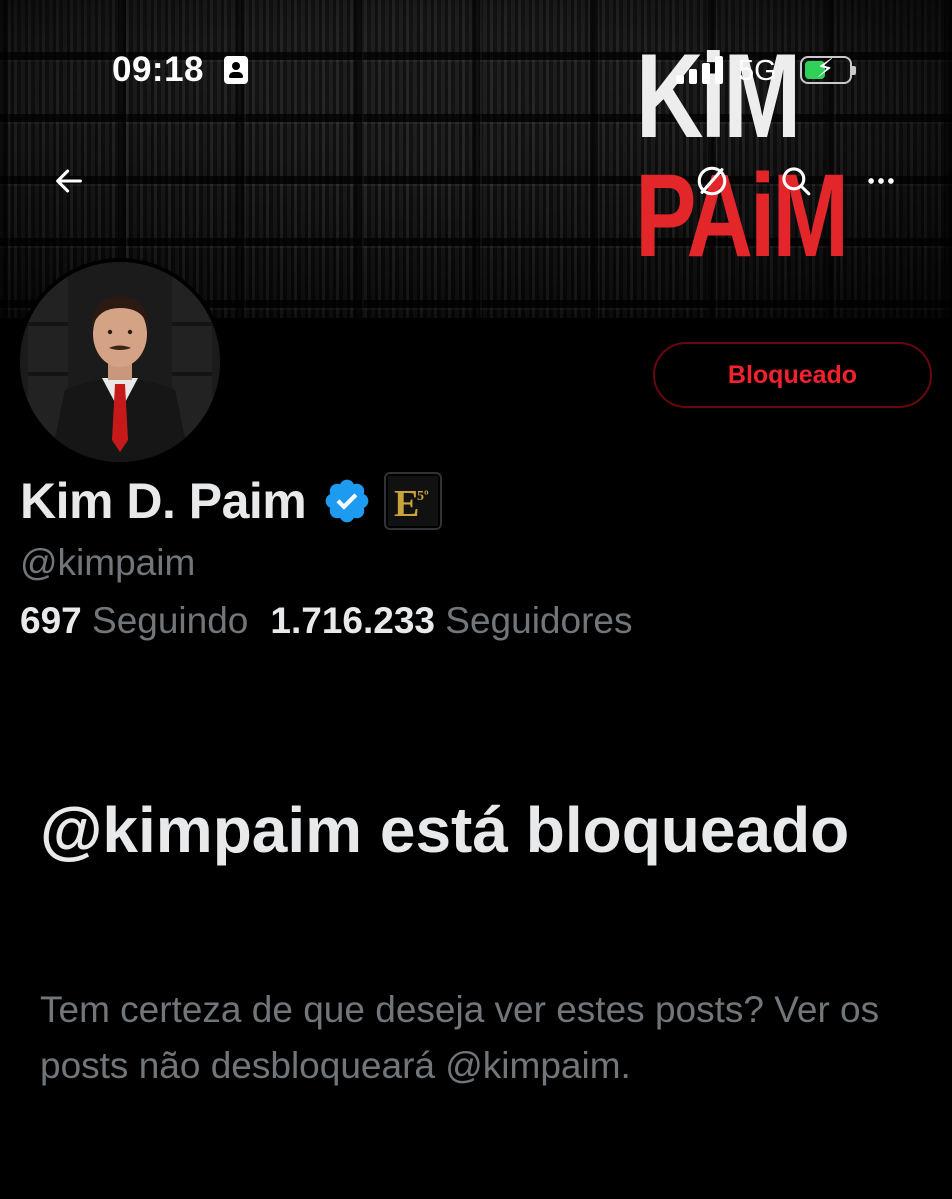 The height and width of the screenshot is (1199, 952). I want to click on spaces-button, so click(712, 181).